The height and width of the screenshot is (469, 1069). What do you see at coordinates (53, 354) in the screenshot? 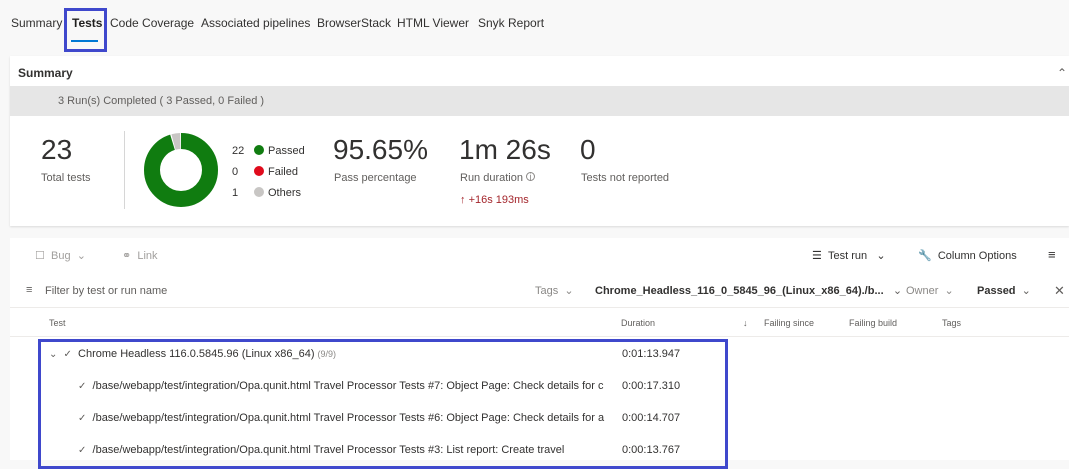
I see `expand-chevron-icon: ⌄` at bounding box center [53, 354].